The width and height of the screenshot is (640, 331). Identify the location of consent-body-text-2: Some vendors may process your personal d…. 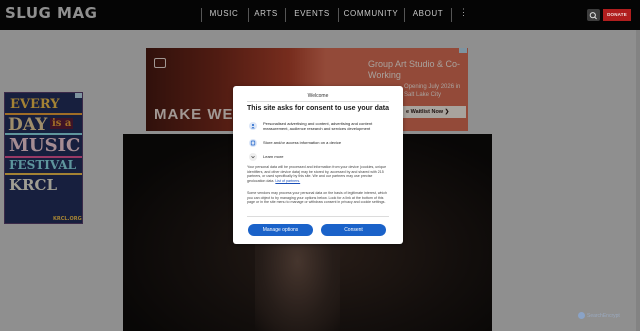
(317, 198).